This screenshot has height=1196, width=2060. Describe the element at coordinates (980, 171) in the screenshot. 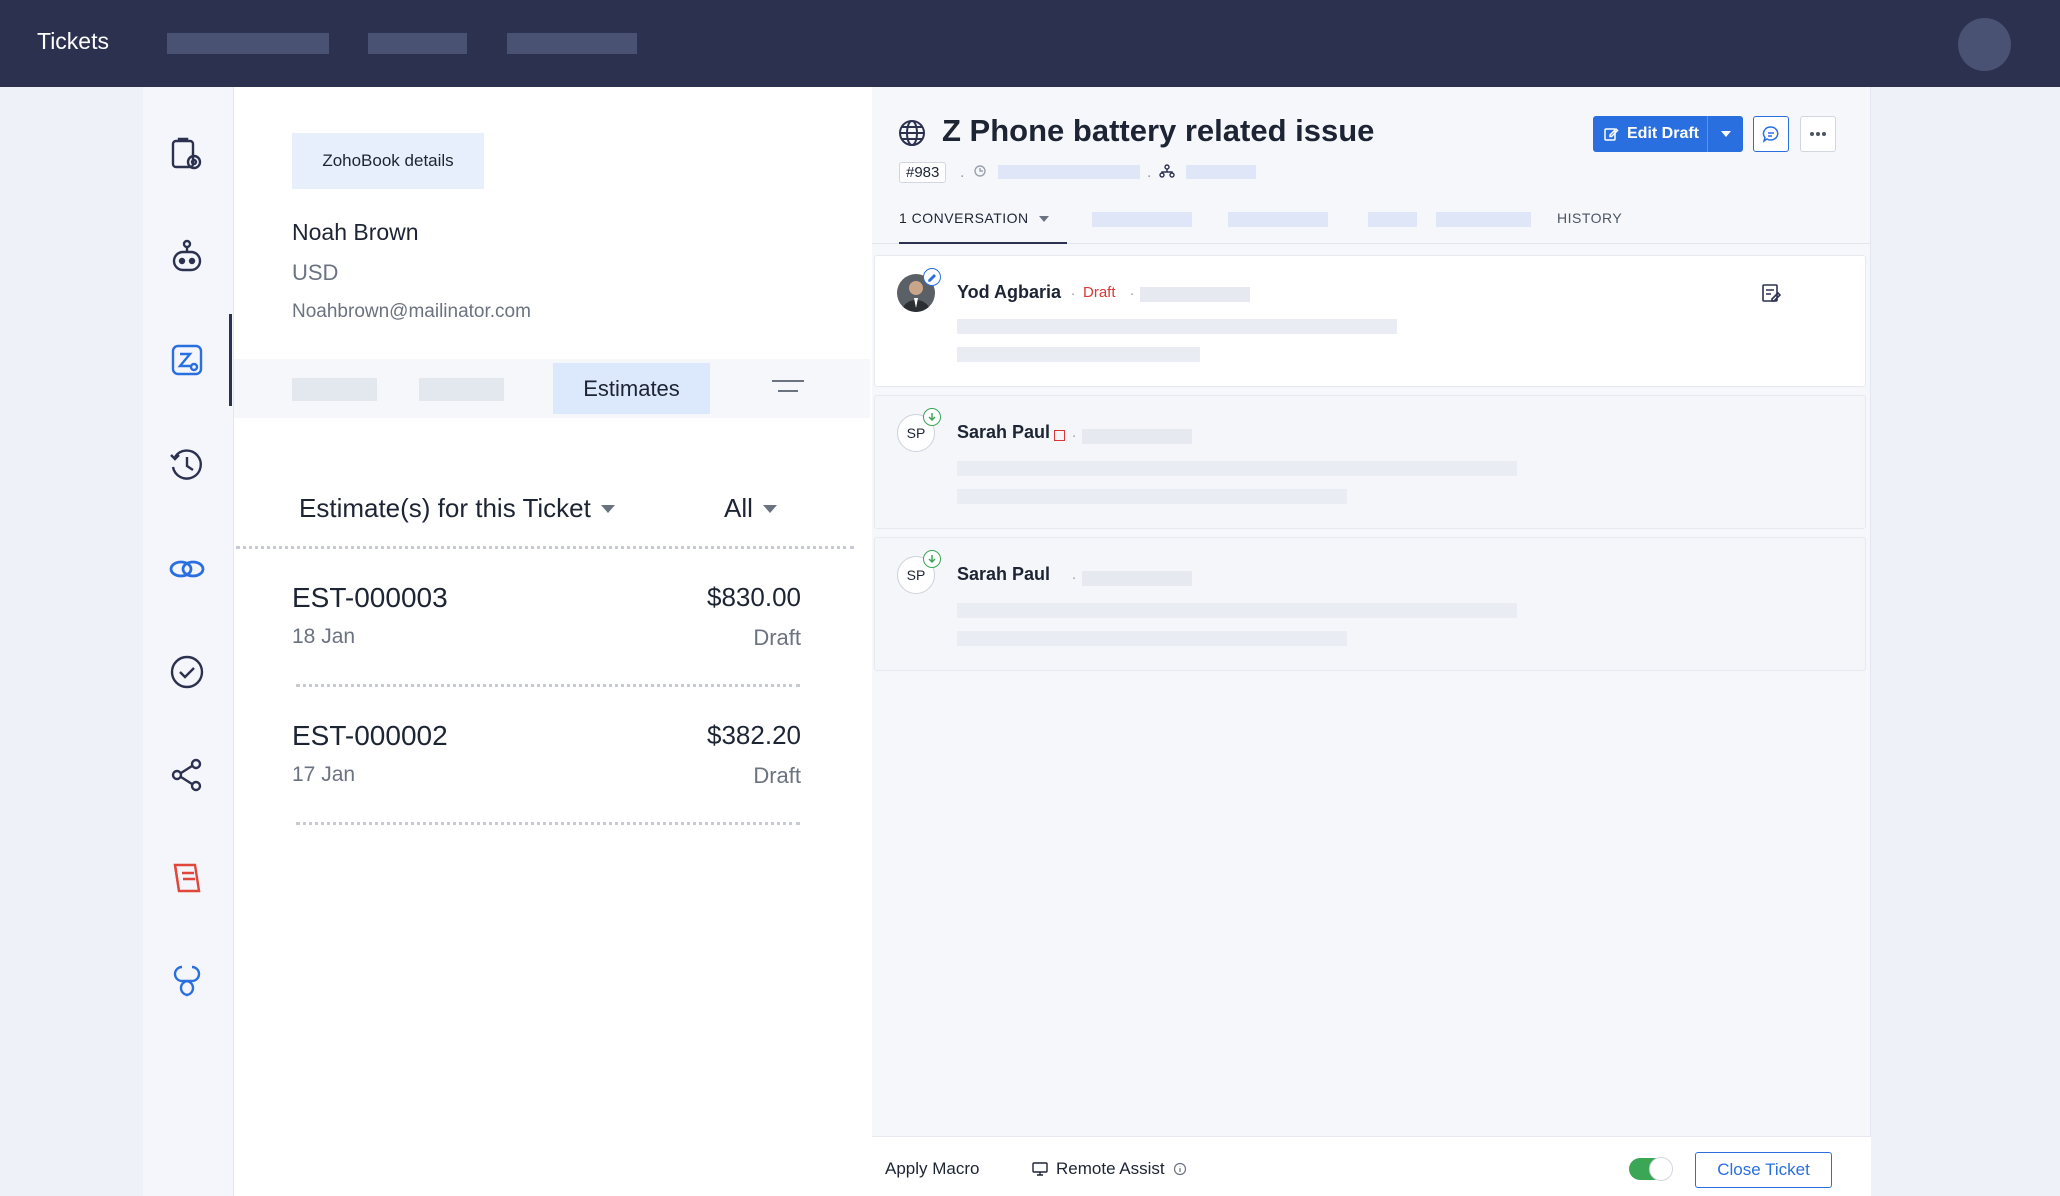

I see `clock-icon` at that location.